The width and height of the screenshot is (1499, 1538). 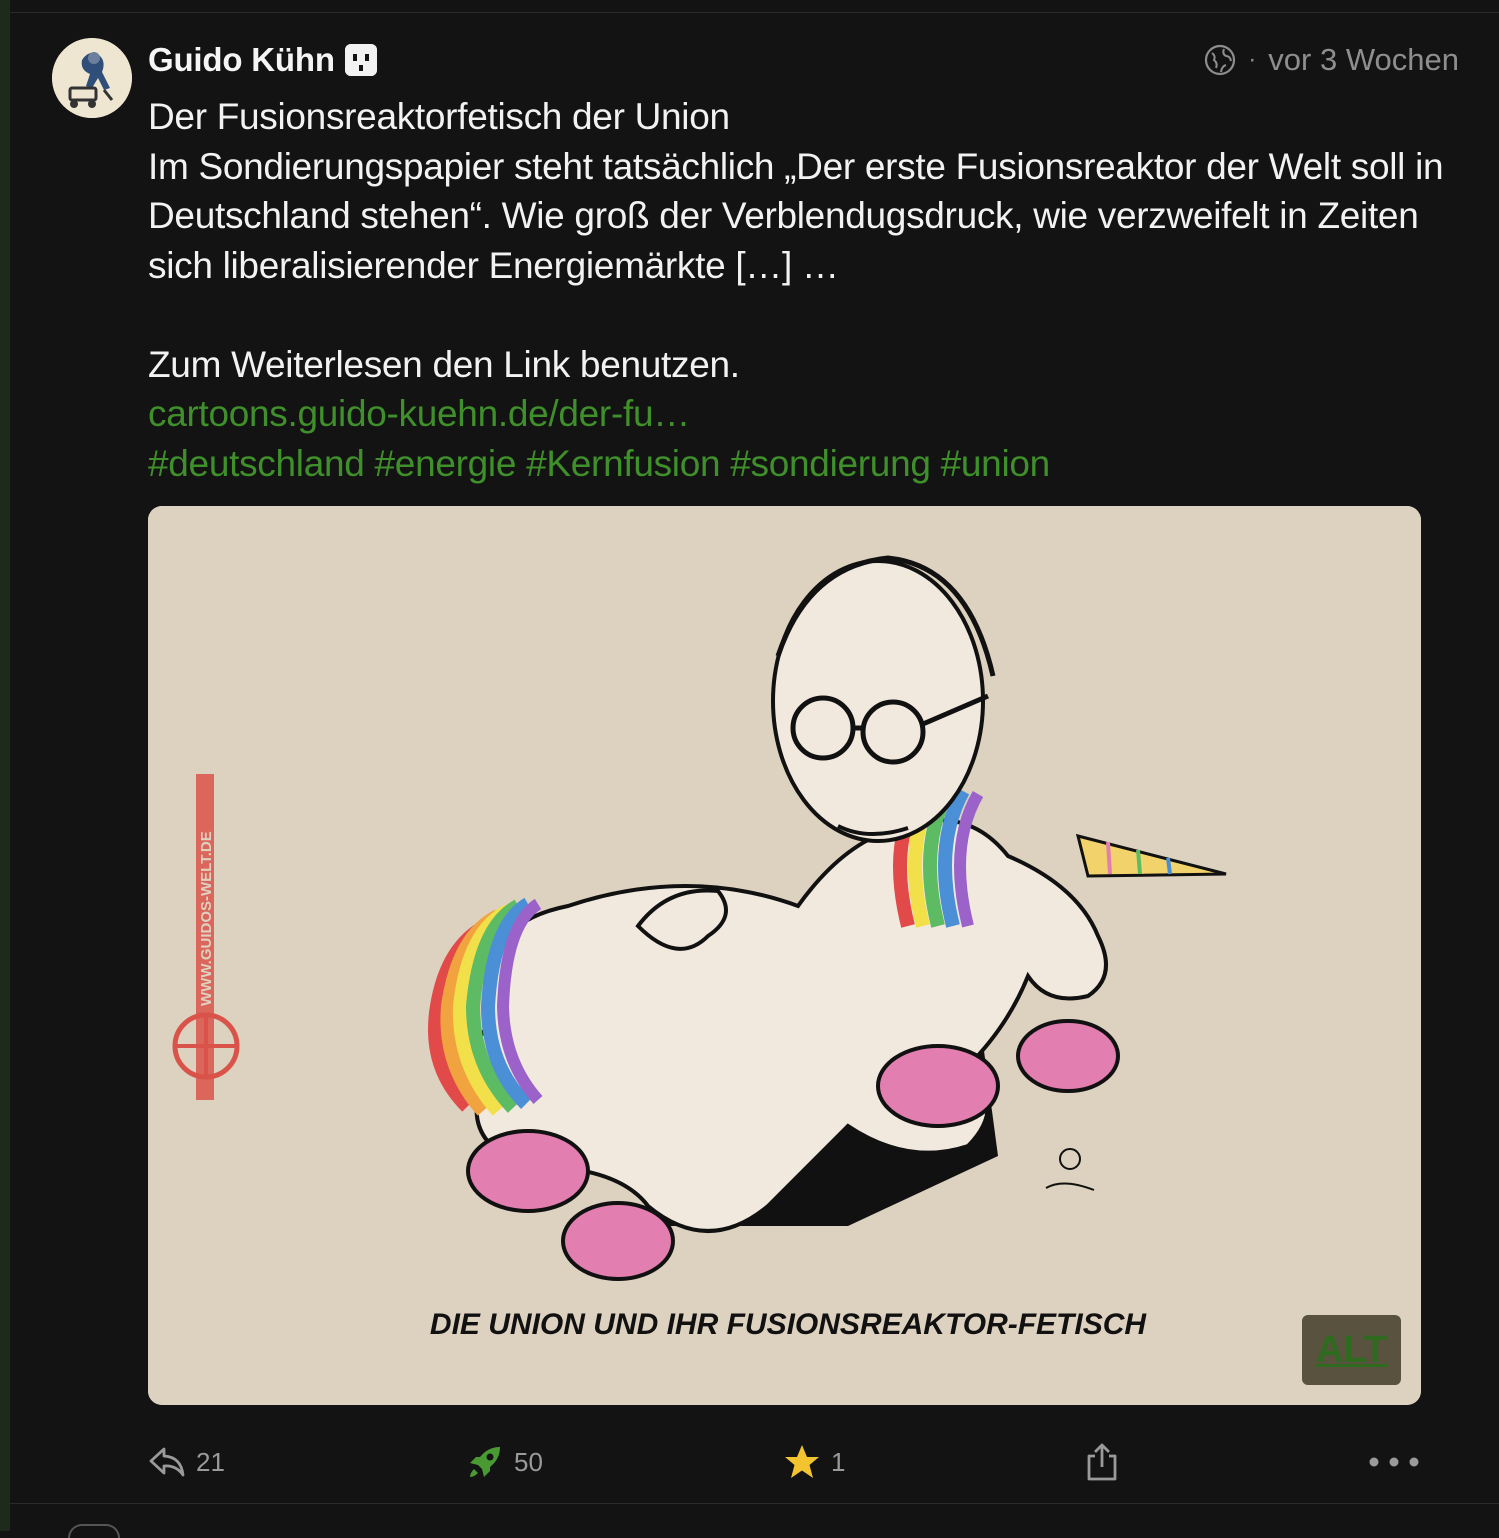 What do you see at coordinates (1363, 60) in the screenshot?
I see `post-timestamp: vor 3 Wochen` at bounding box center [1363, 60].